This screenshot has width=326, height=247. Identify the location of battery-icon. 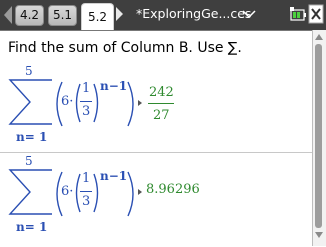
(298, 14).